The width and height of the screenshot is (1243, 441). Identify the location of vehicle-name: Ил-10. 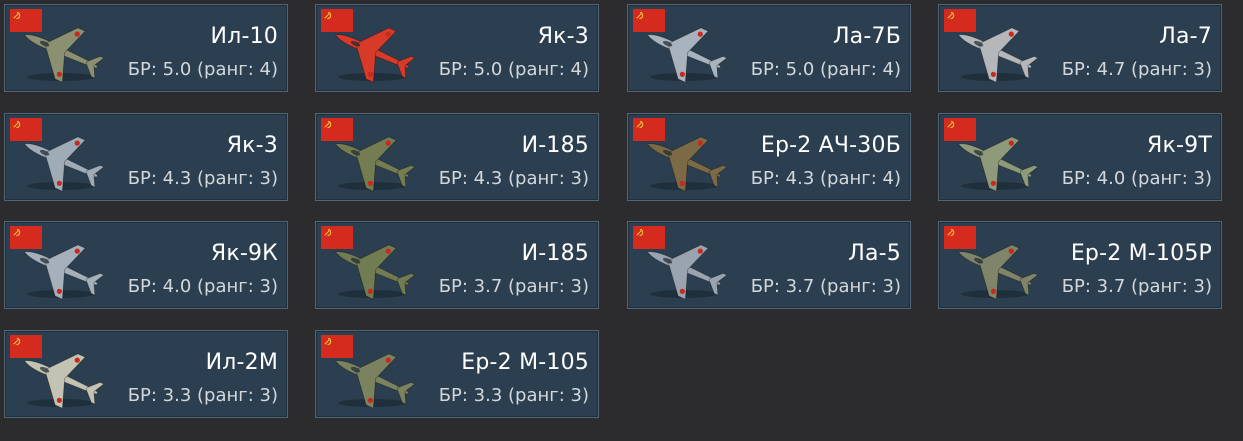
(244, 36).